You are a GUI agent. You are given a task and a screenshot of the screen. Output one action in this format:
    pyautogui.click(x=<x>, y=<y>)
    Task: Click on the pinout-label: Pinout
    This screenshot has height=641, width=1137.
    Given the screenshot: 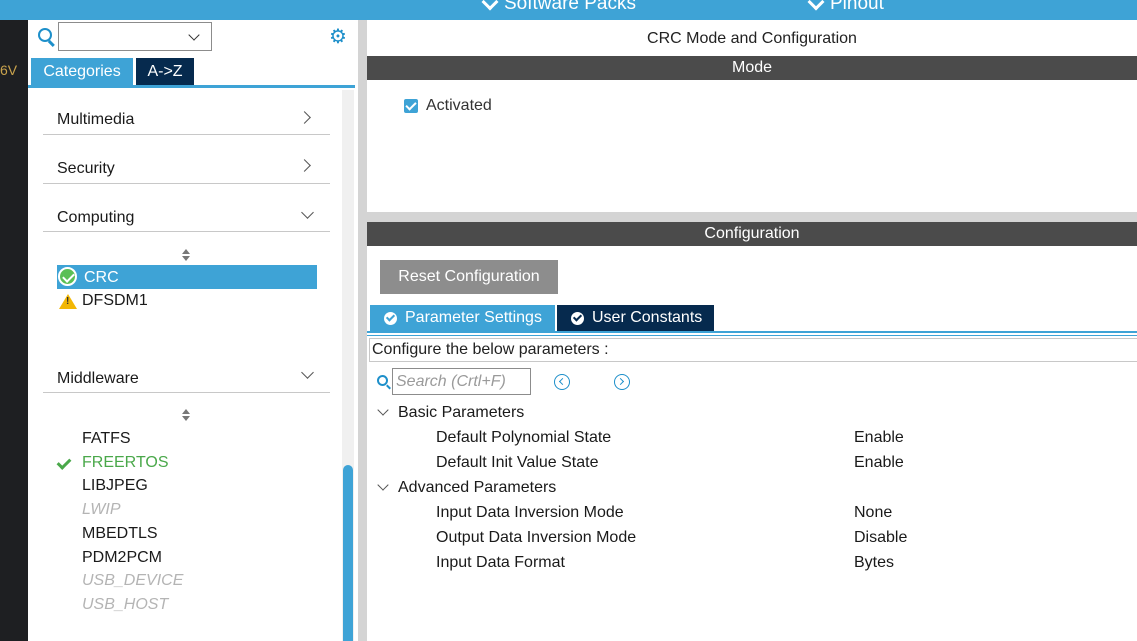 What is the action you would take?
    pyautogui.click(x=857, y=7)
    